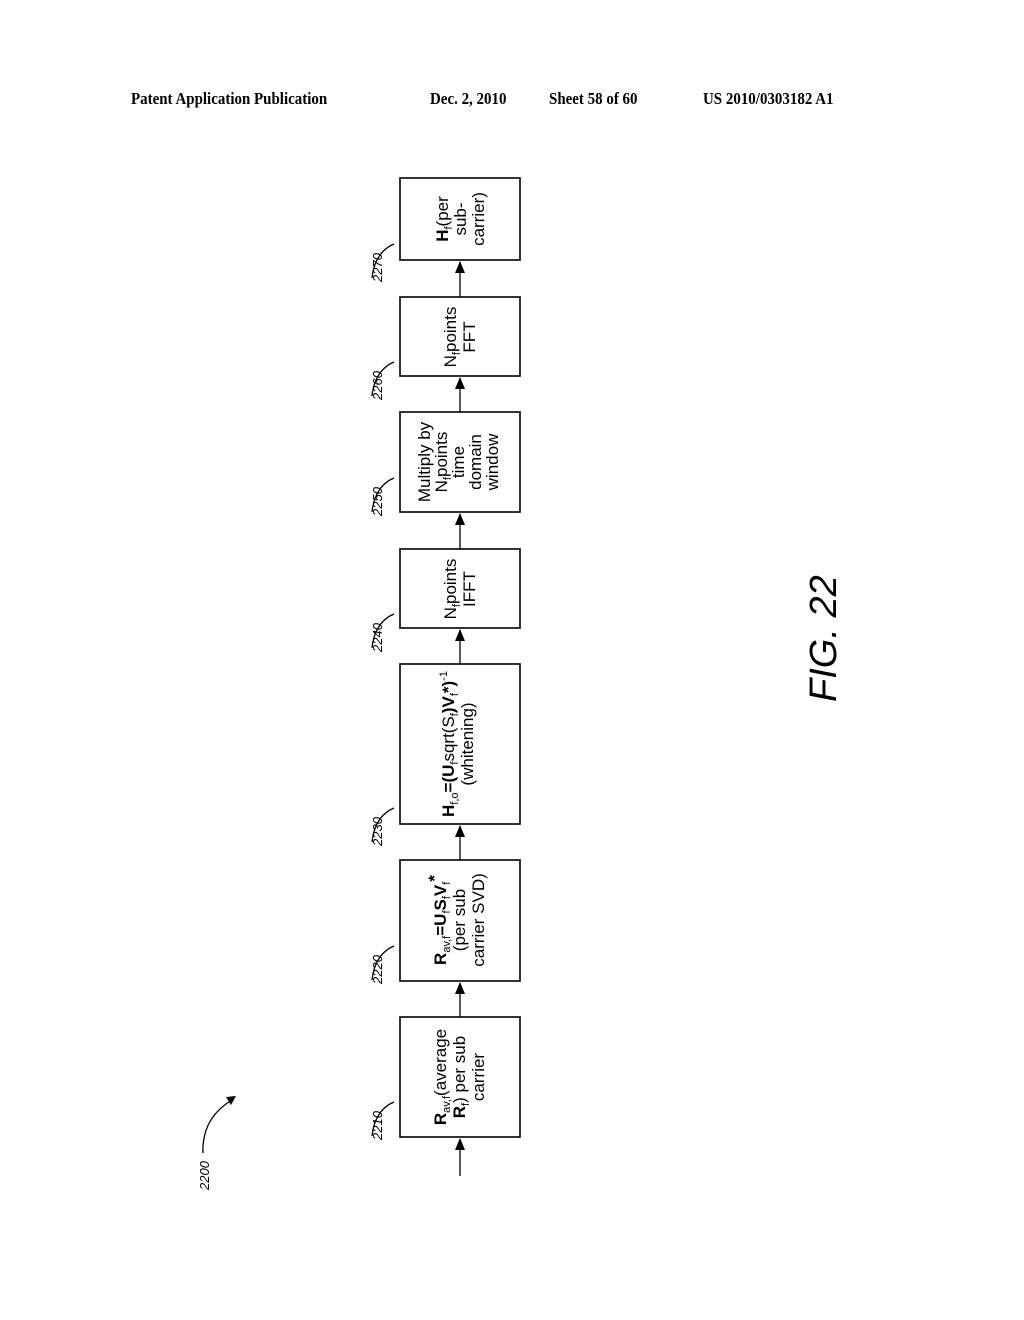  Describe the element at coordinates (478, 1077) in the screenshot. I see `svg-text: carrier` at that location.